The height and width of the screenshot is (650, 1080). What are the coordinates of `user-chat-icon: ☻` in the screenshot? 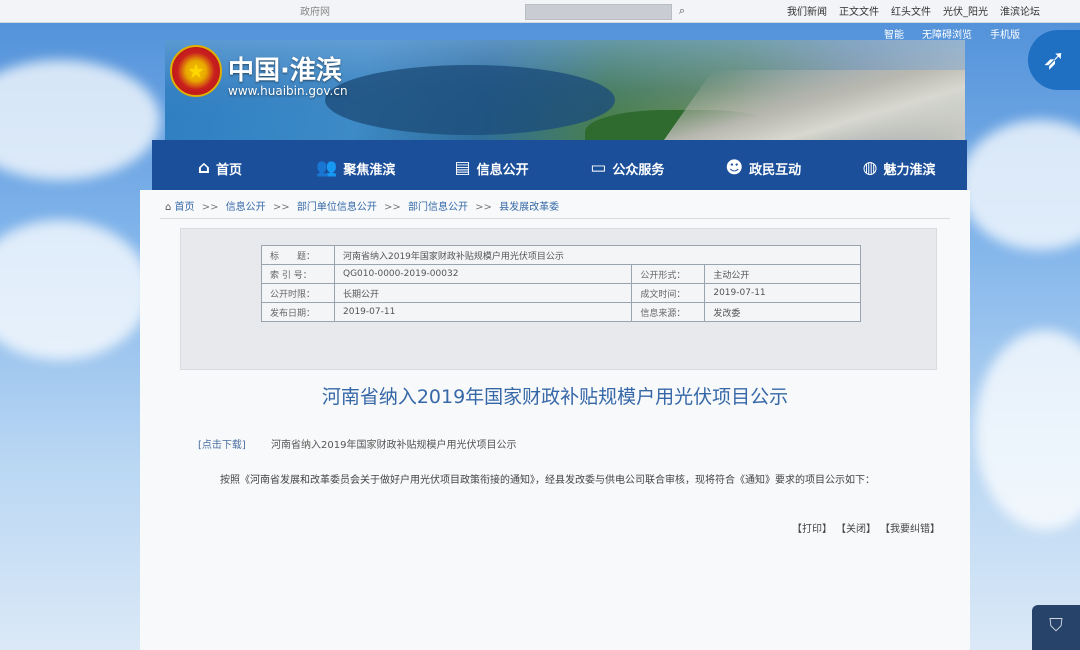 It's located at (734, 168).